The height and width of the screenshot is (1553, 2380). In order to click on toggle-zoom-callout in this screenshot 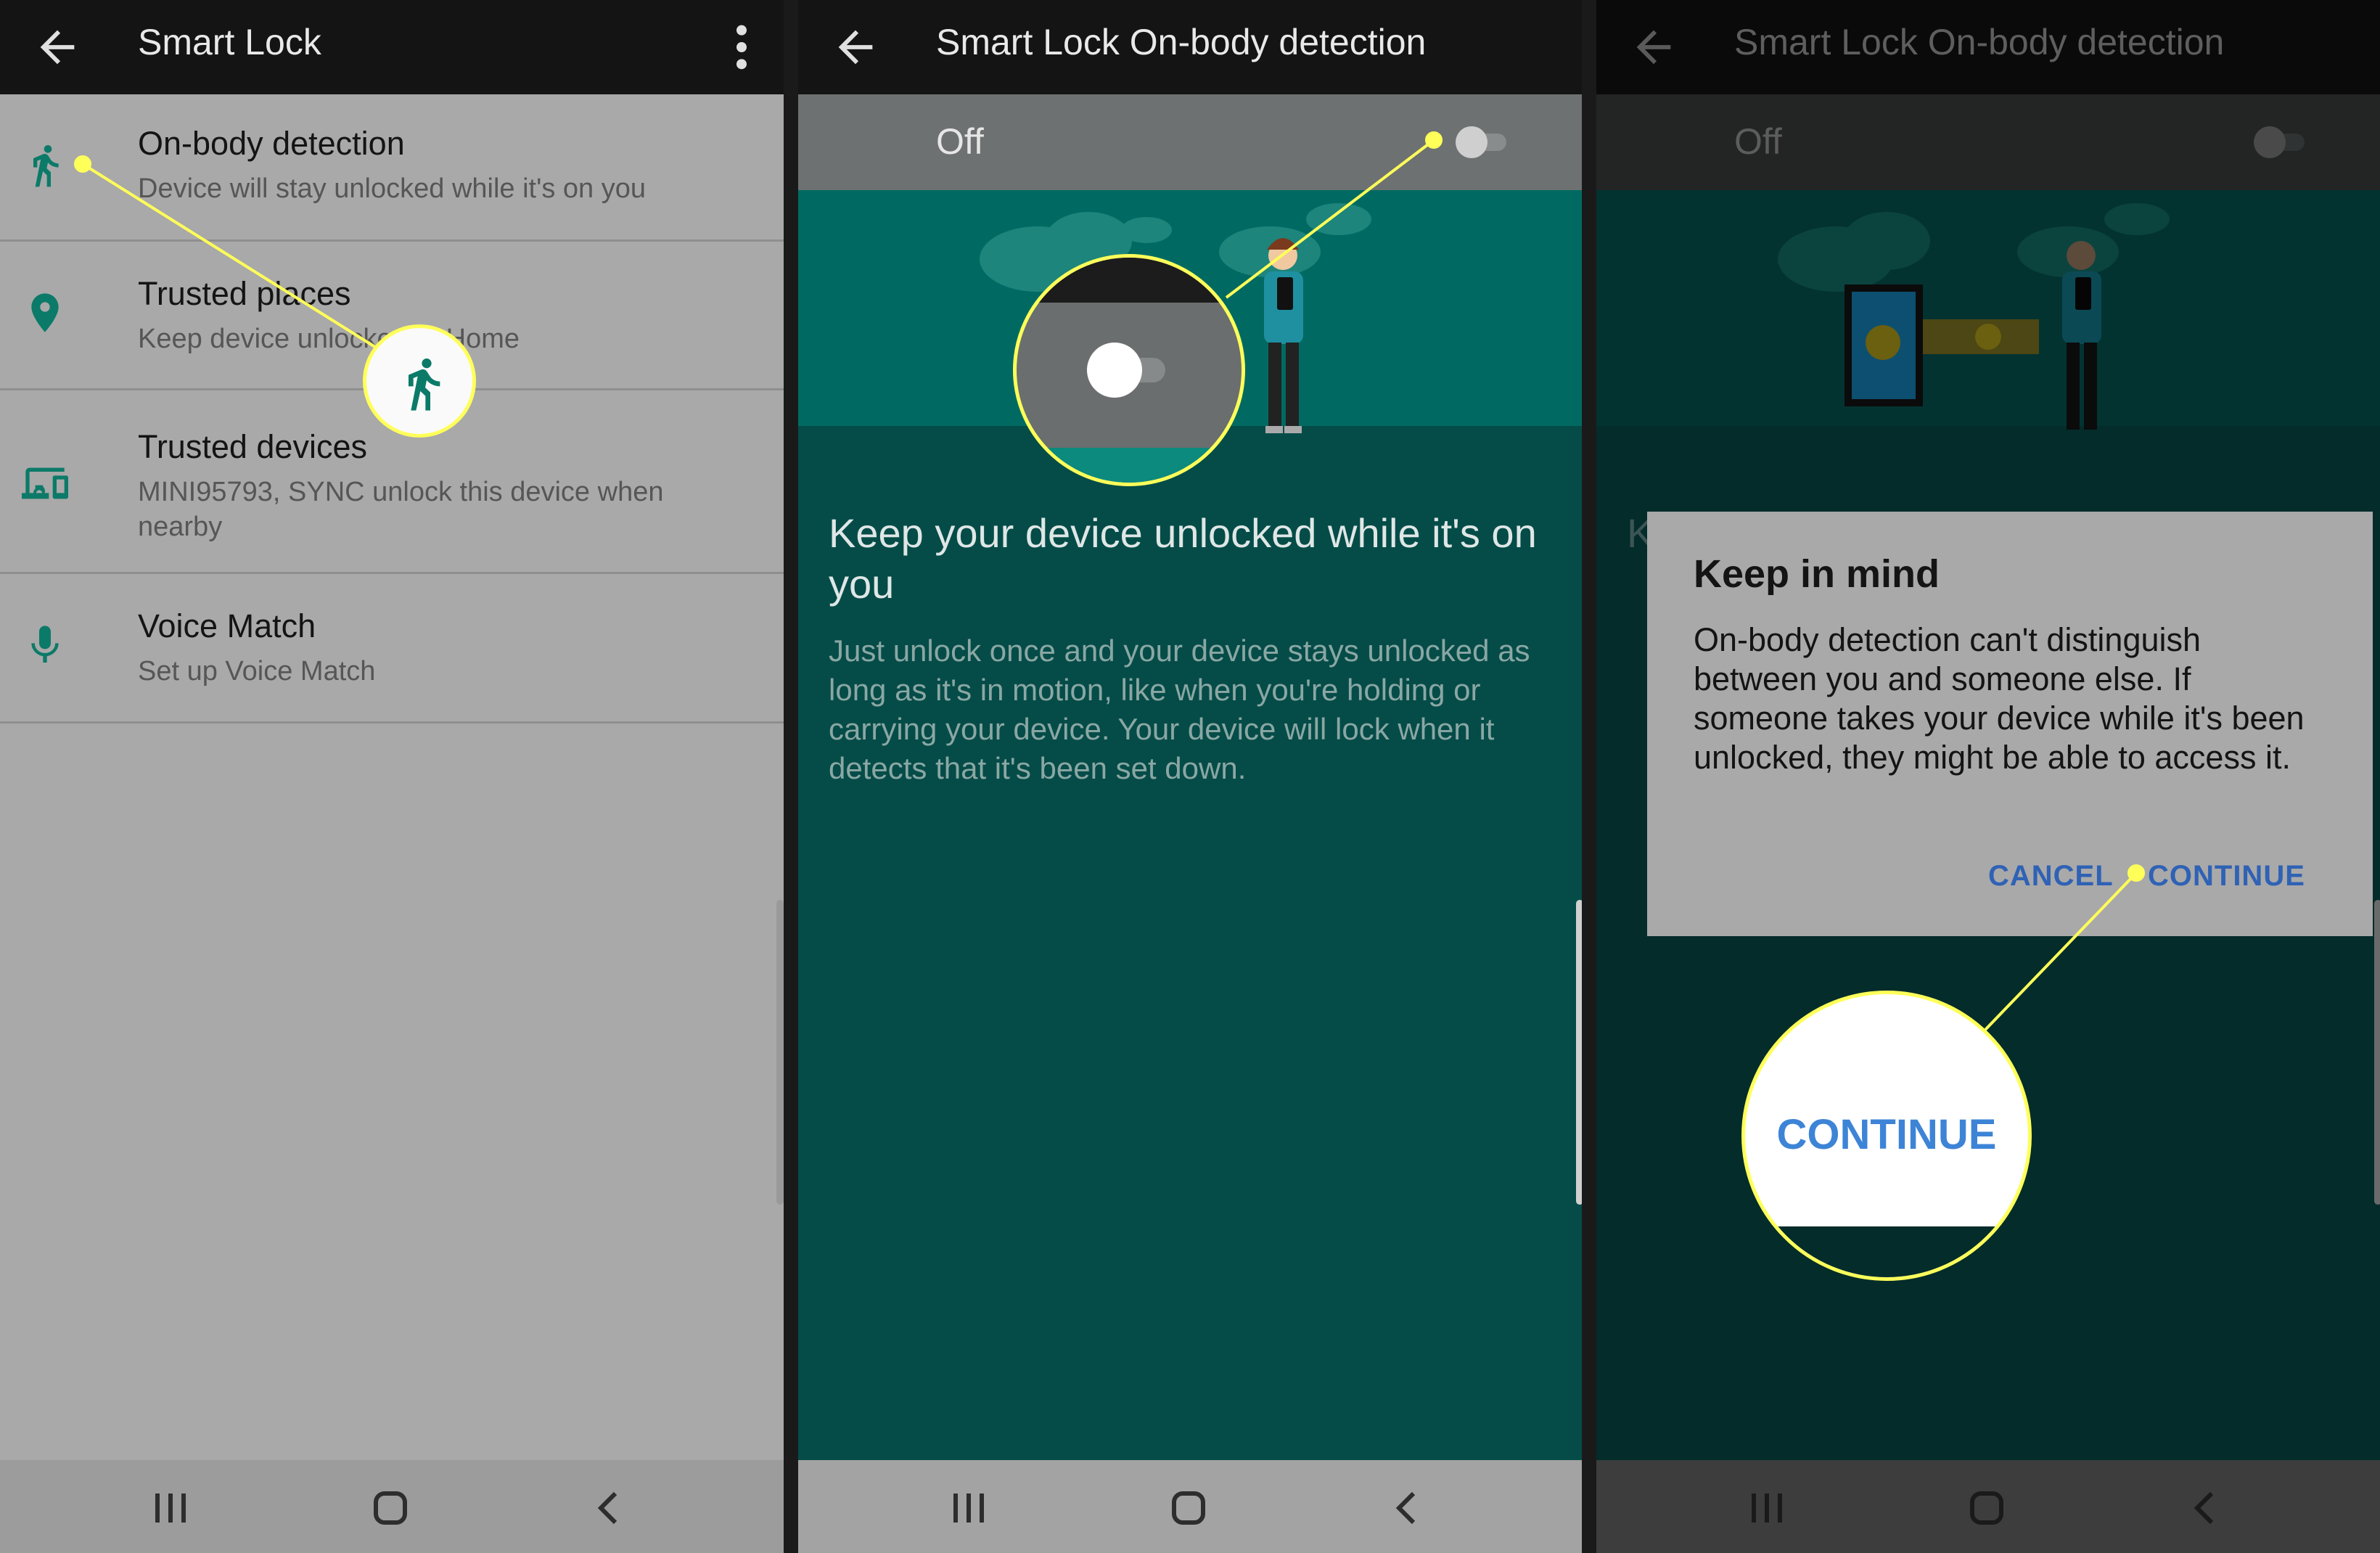, I will do `click(1129, 370)`.